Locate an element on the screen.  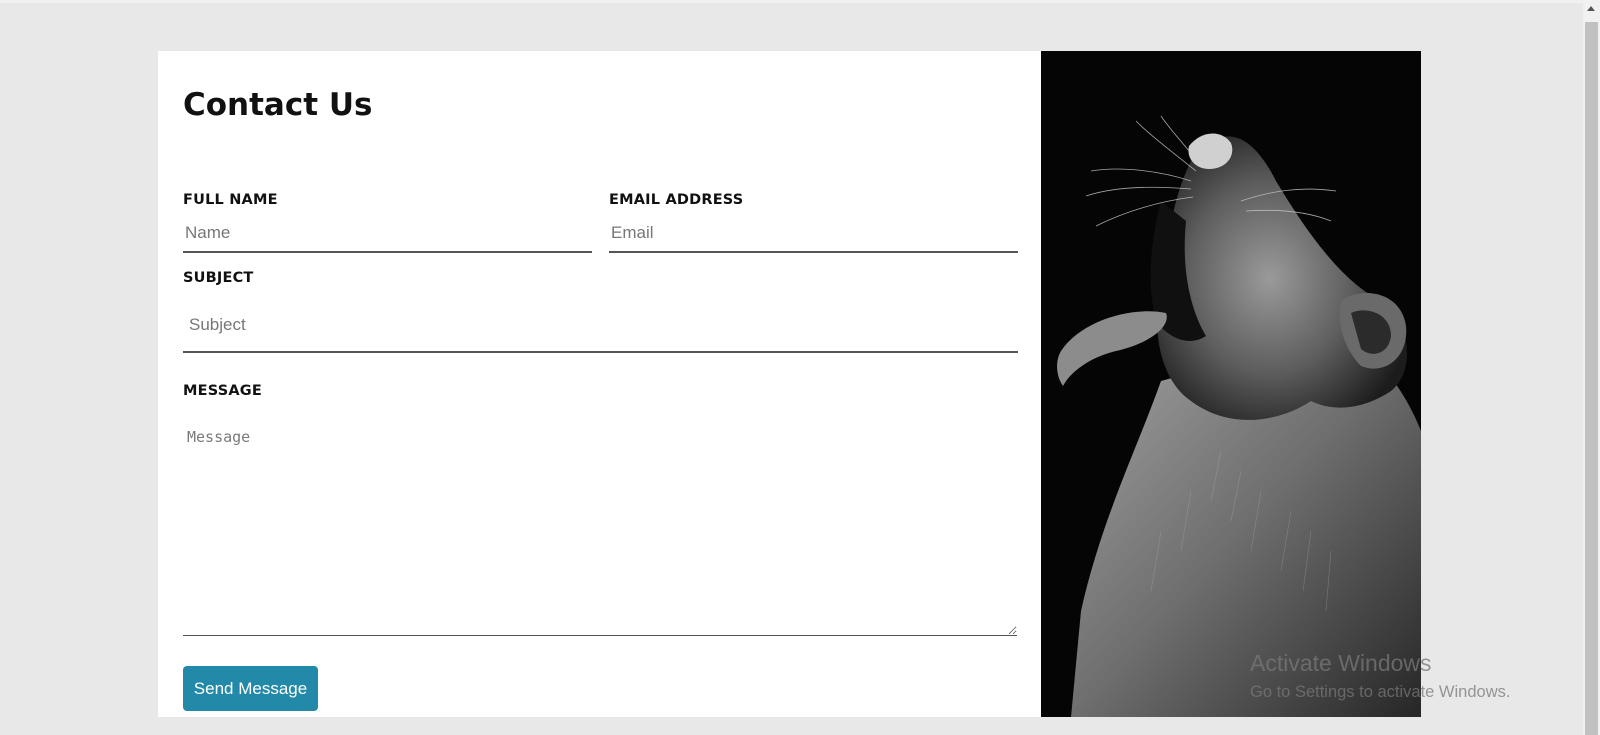
email-input is located at coordinates (813, 234).